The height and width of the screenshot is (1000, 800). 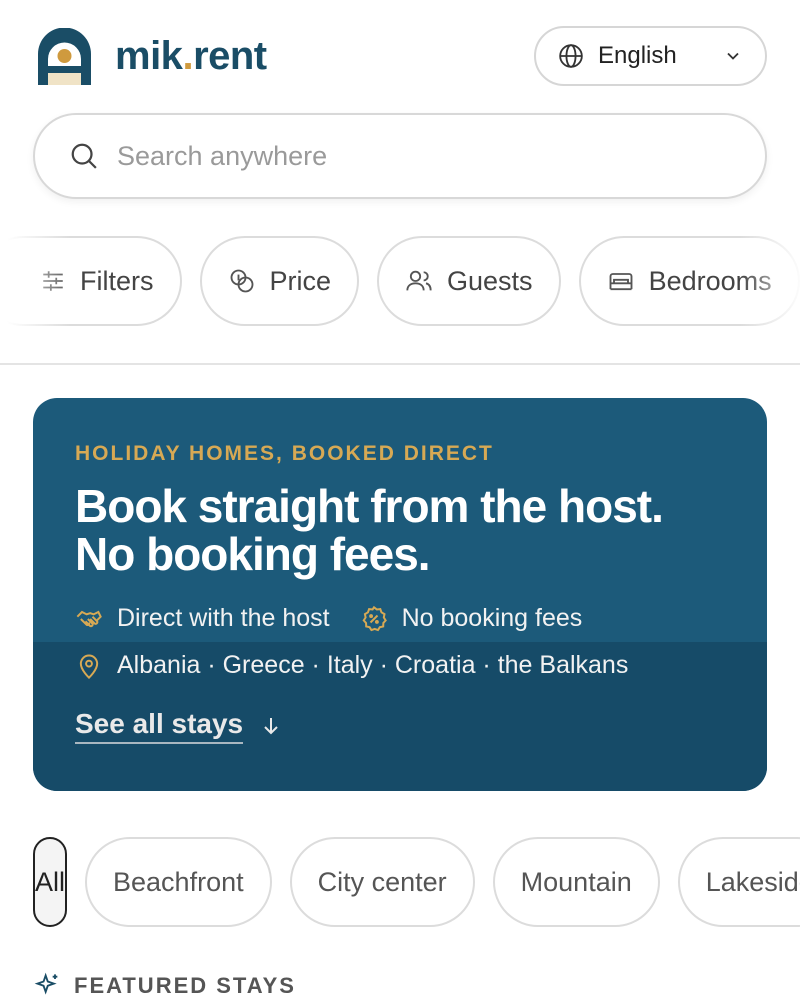 What do you see at coordinates (374, 618) in the screenshot?
I see `discount-badge-icon` at bounding box center [374, 618].